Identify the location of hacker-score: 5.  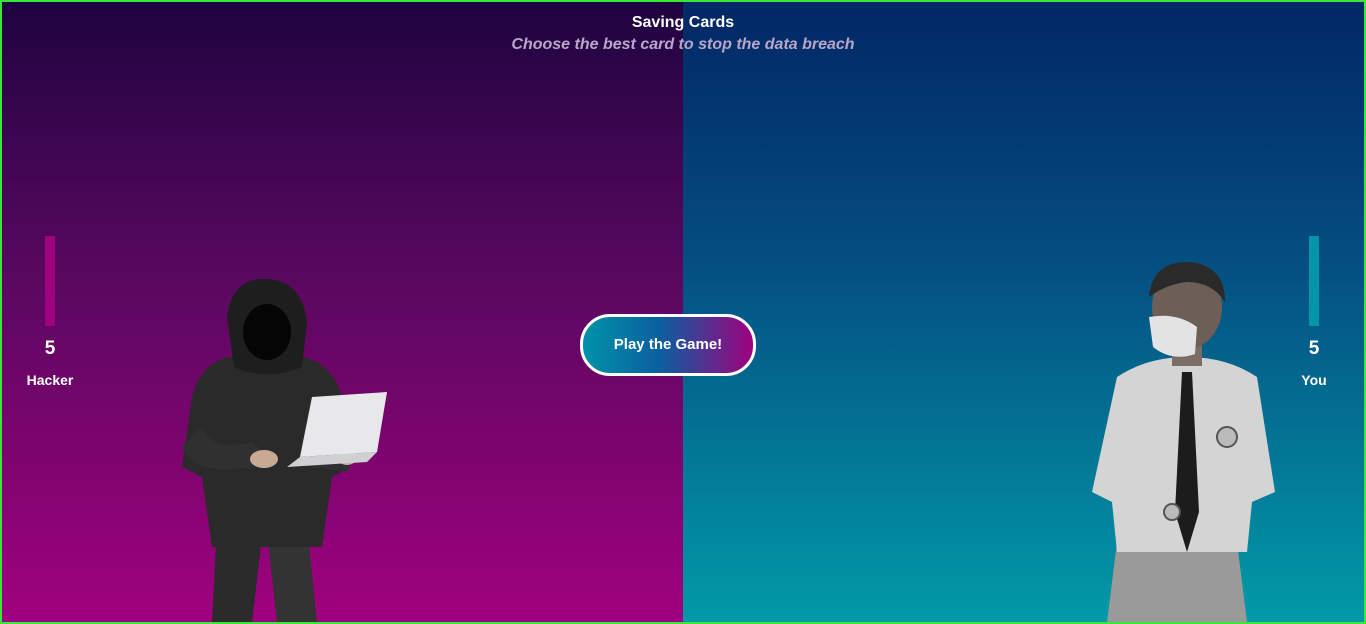
(50, 348).